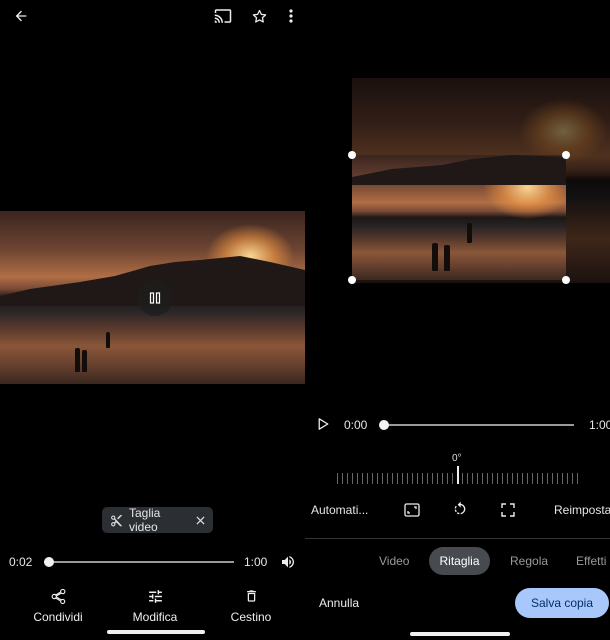  What do you see at coordinates (460, 509) in the screenshot?
I see `rotate-icon` at bounding box center [460, 509].